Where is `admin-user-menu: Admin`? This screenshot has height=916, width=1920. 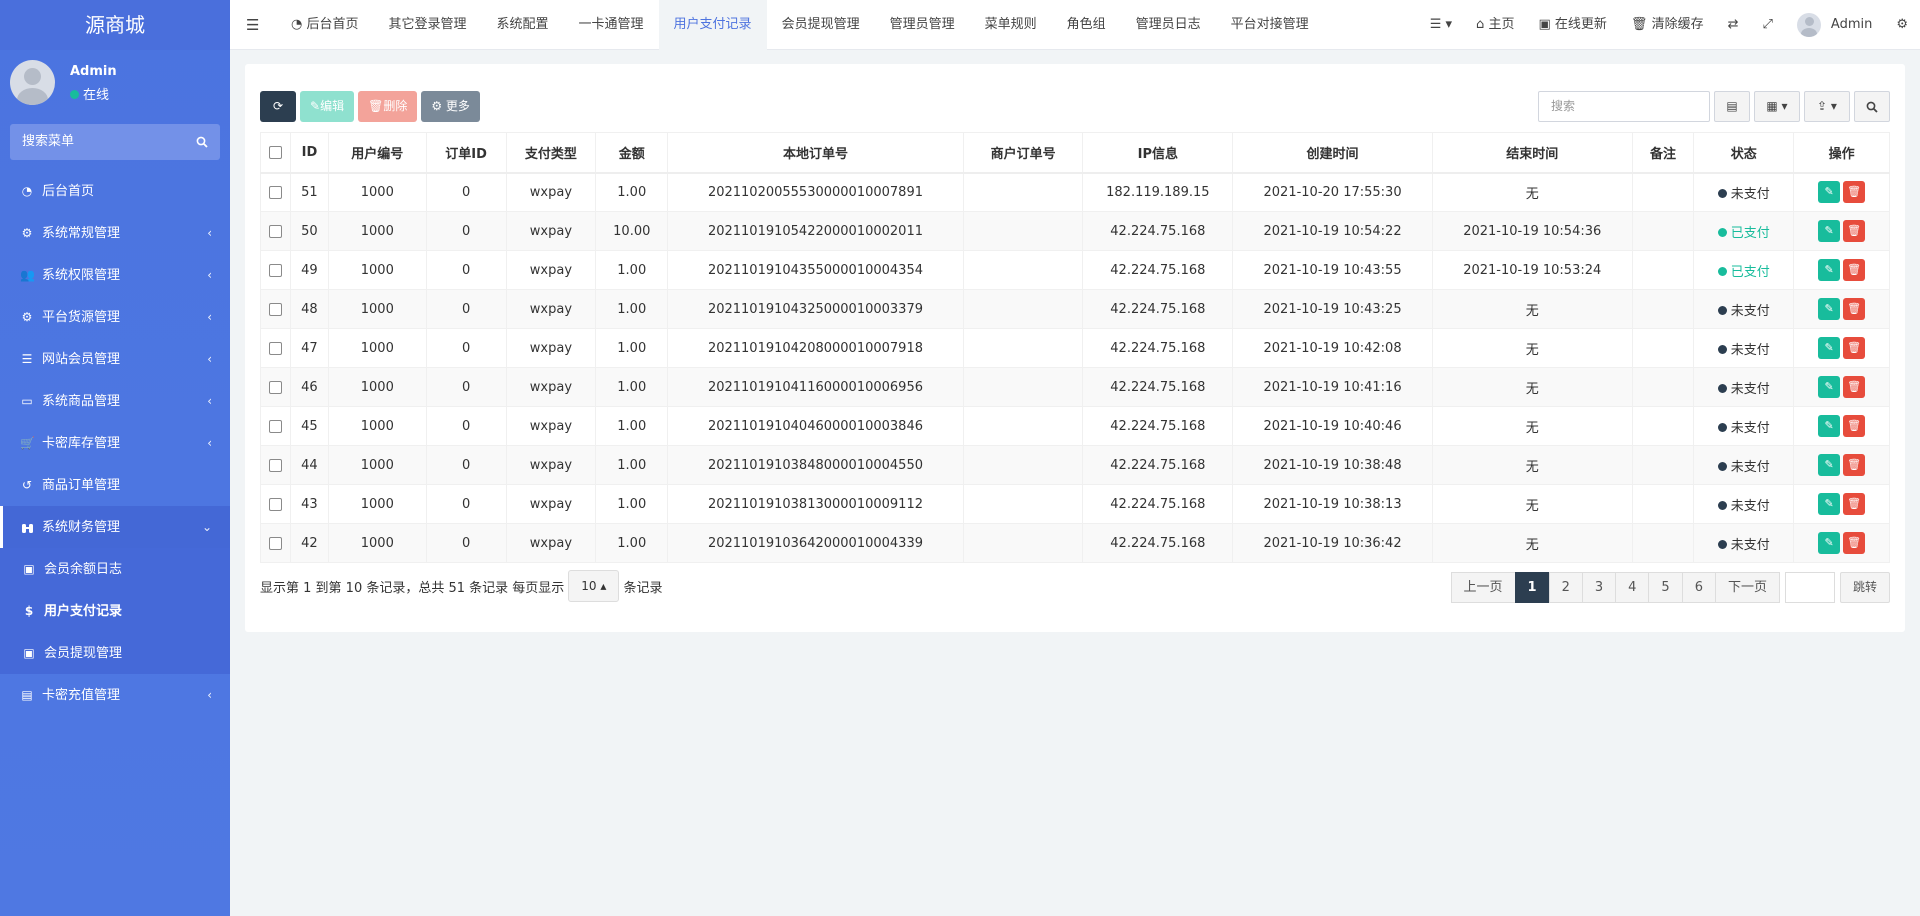 admin-user-menu: Admin is located at coordinates (1834, 25).